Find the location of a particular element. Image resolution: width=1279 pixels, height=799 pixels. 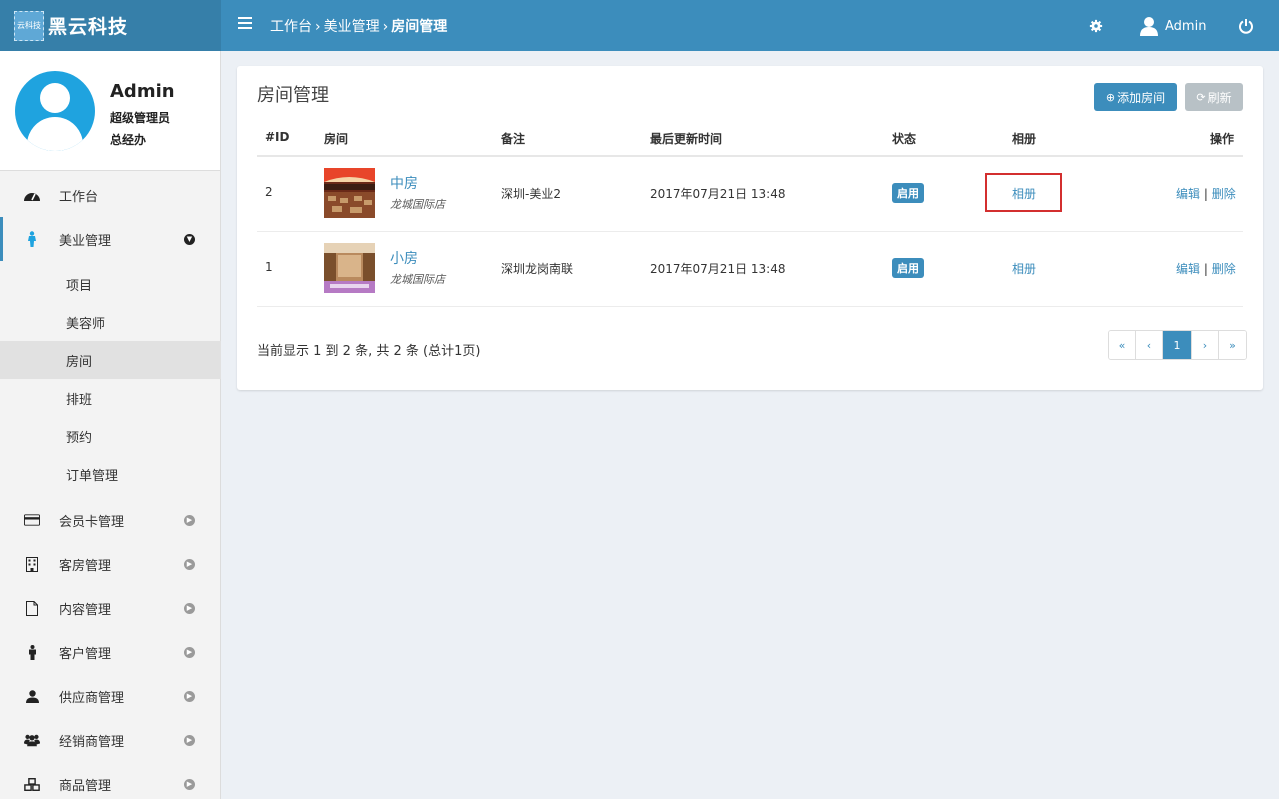

brand-name: 黑云科技 is located at coordinates (88, 27).